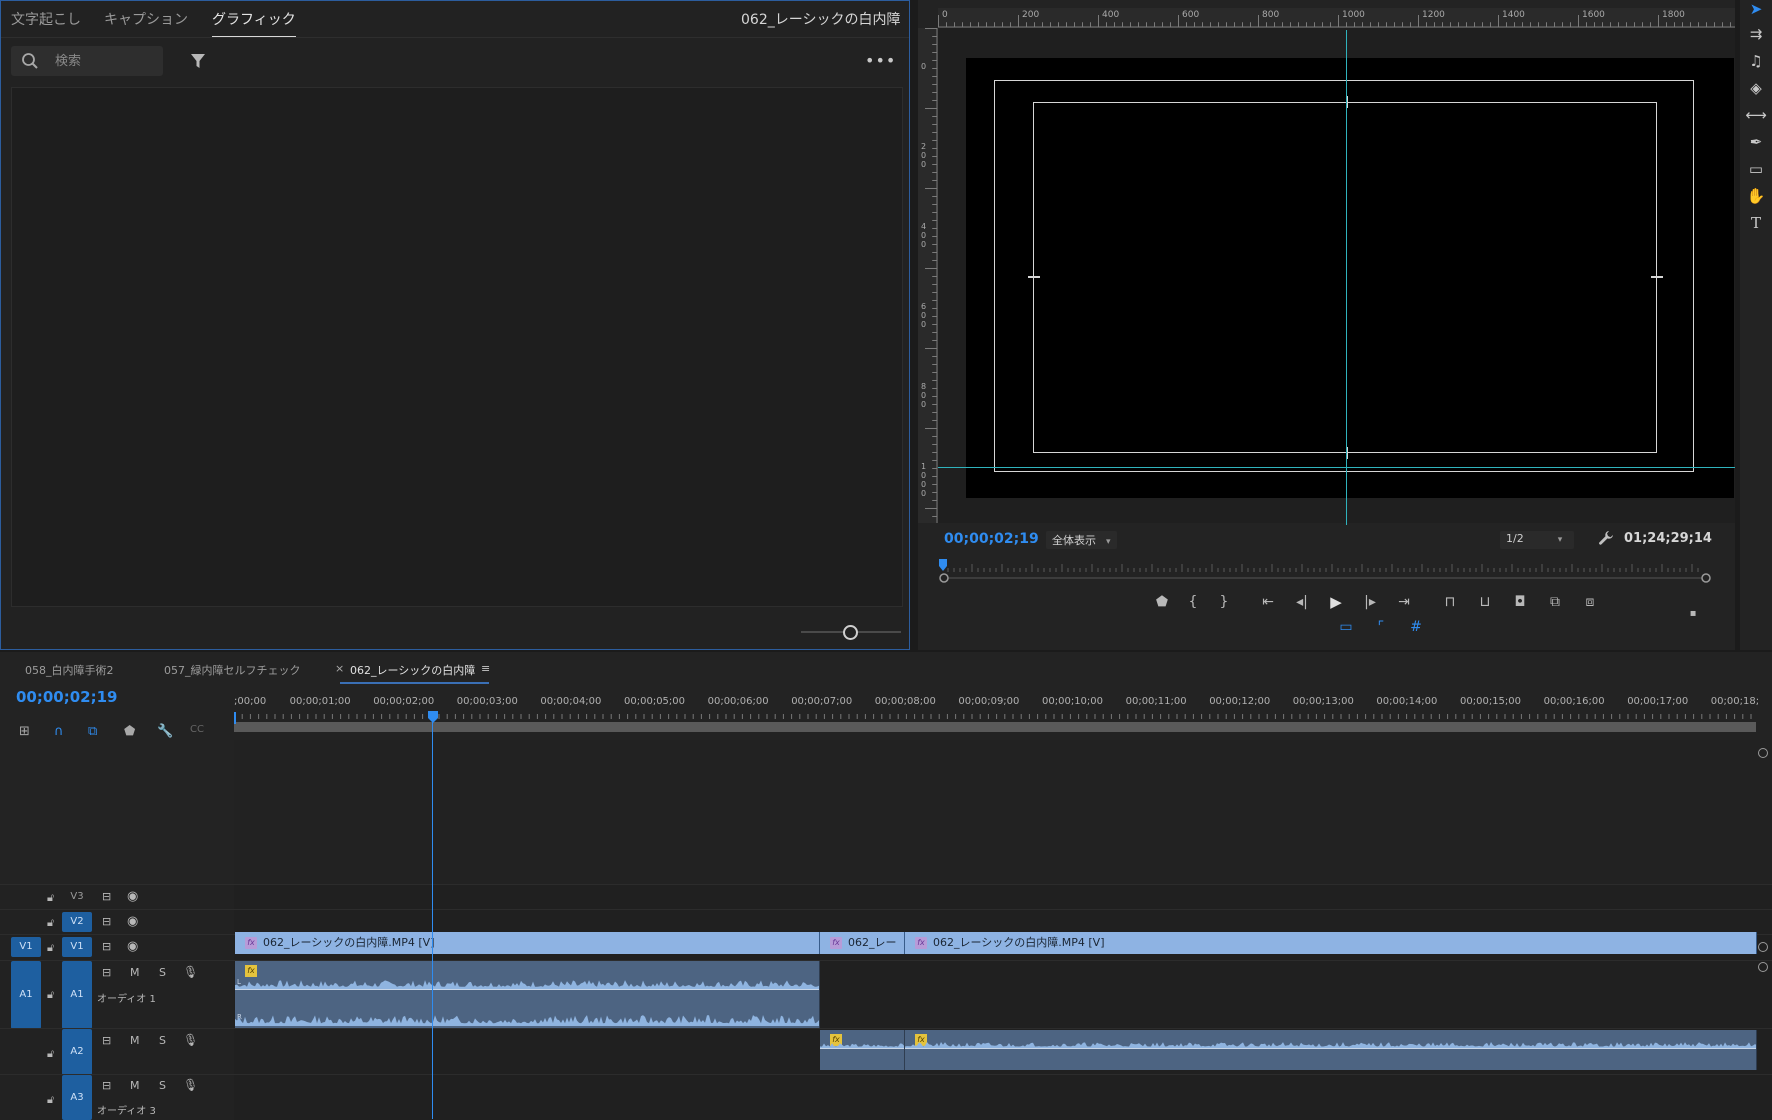  What do you see at coordinates (77, 995) in the screenshot?
I see `track-target-a1: A1` at bounding box center [77, 995].